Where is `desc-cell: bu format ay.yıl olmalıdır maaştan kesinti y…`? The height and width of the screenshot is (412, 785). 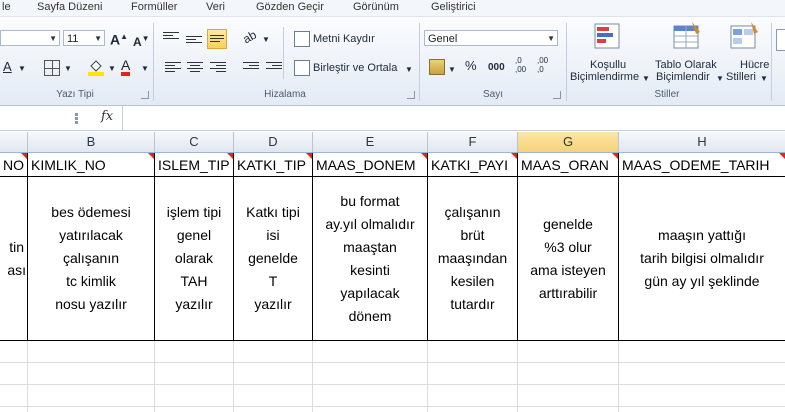
desc-cell: bu format ay.yıl olmalıdır maaştan kesinti y… is located at coordinates (370, 259).